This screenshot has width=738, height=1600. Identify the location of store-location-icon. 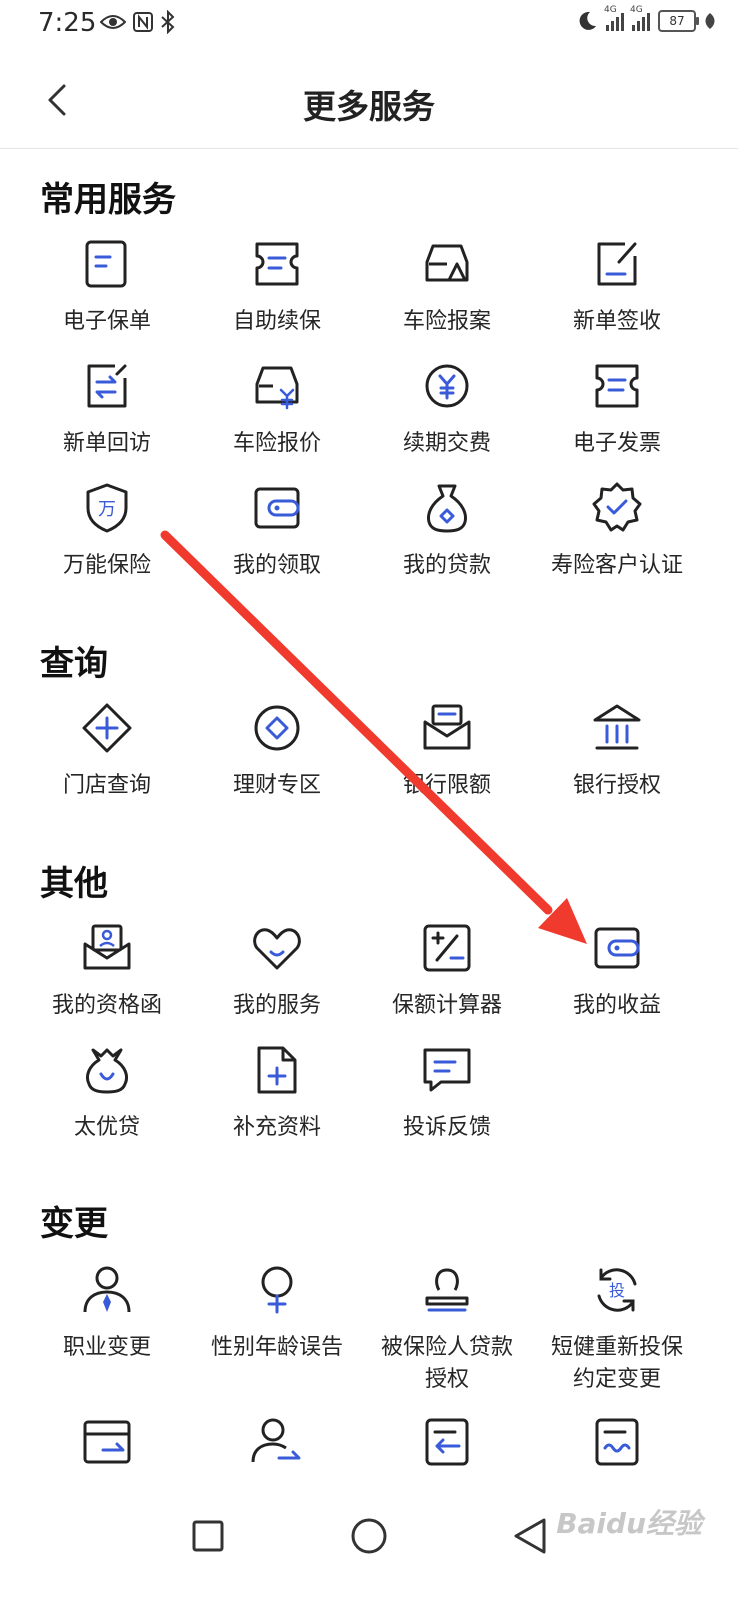
(107, 728).